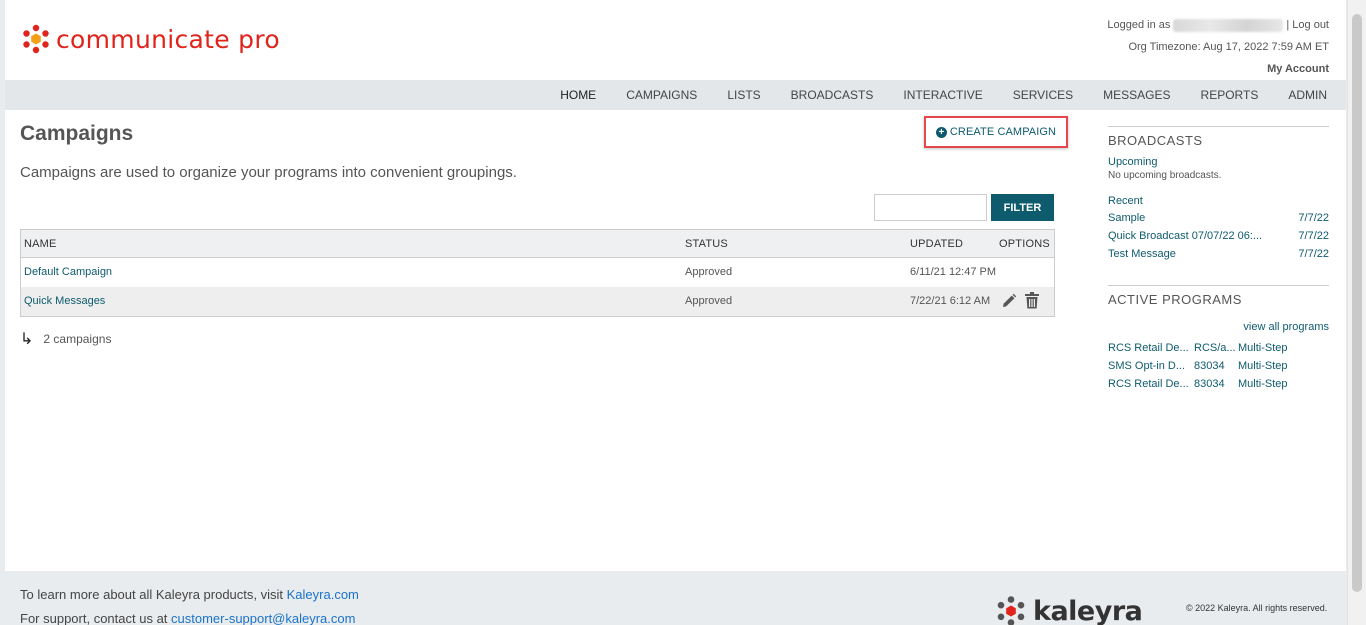  I want to click on kaleyra-wordmark: kaleyra, so click(1088, 610).